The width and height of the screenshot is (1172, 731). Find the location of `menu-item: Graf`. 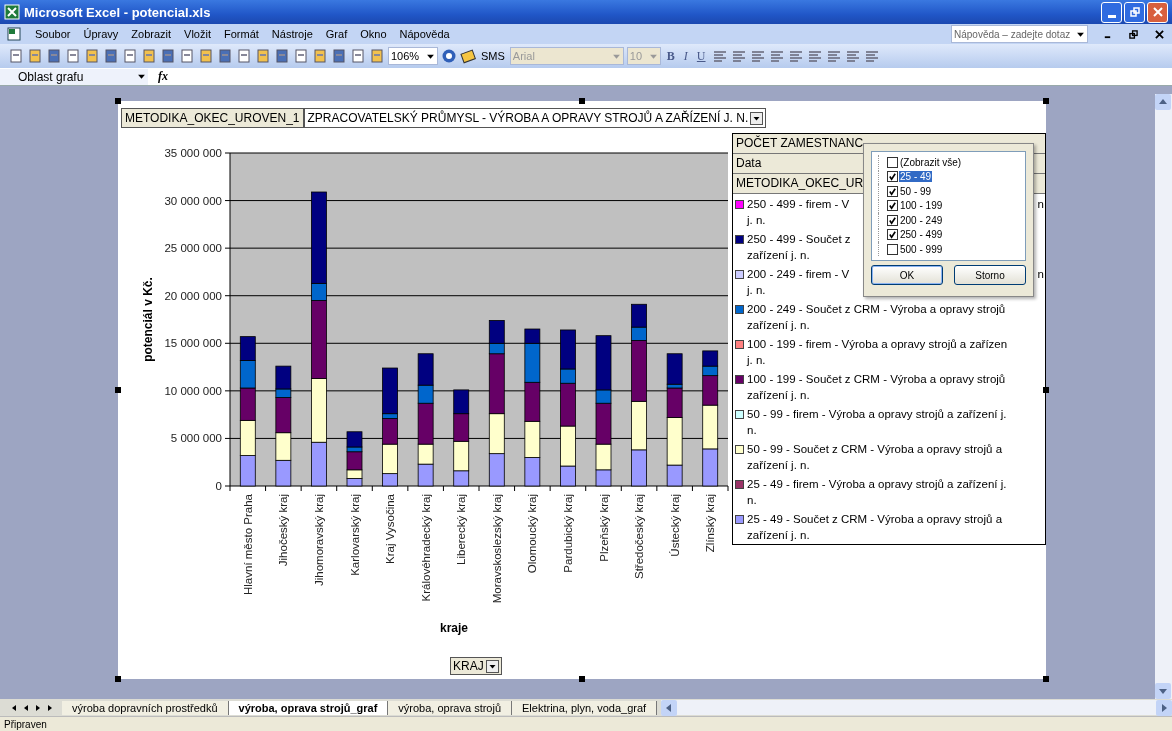

menu-item: Graf is located at coordinates (336, 34).